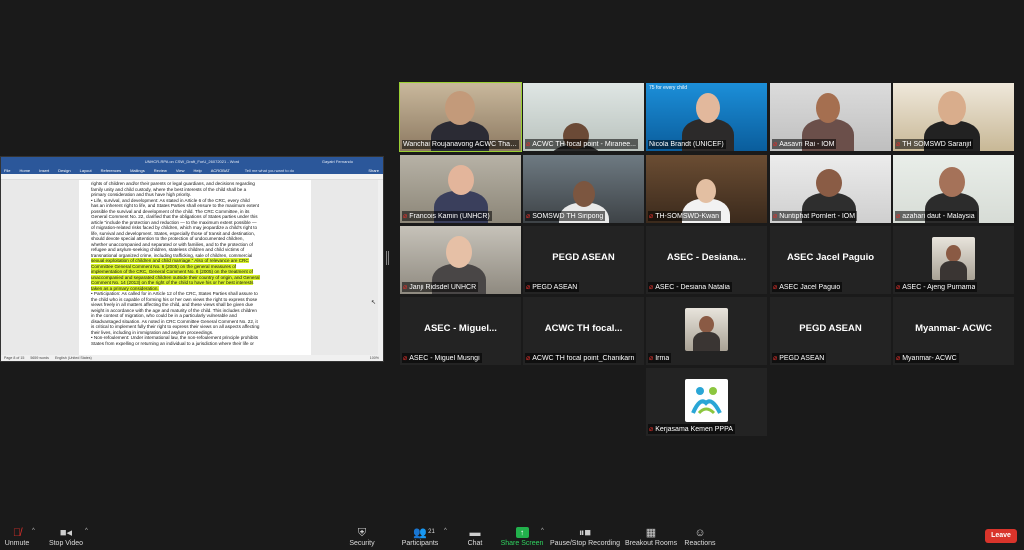 The height and width of the screenshot is (550, 1024). Describe the element at coordinates (374, 303) in the screenshot. I see `cursor-pointer-icon: ↖` at that location.